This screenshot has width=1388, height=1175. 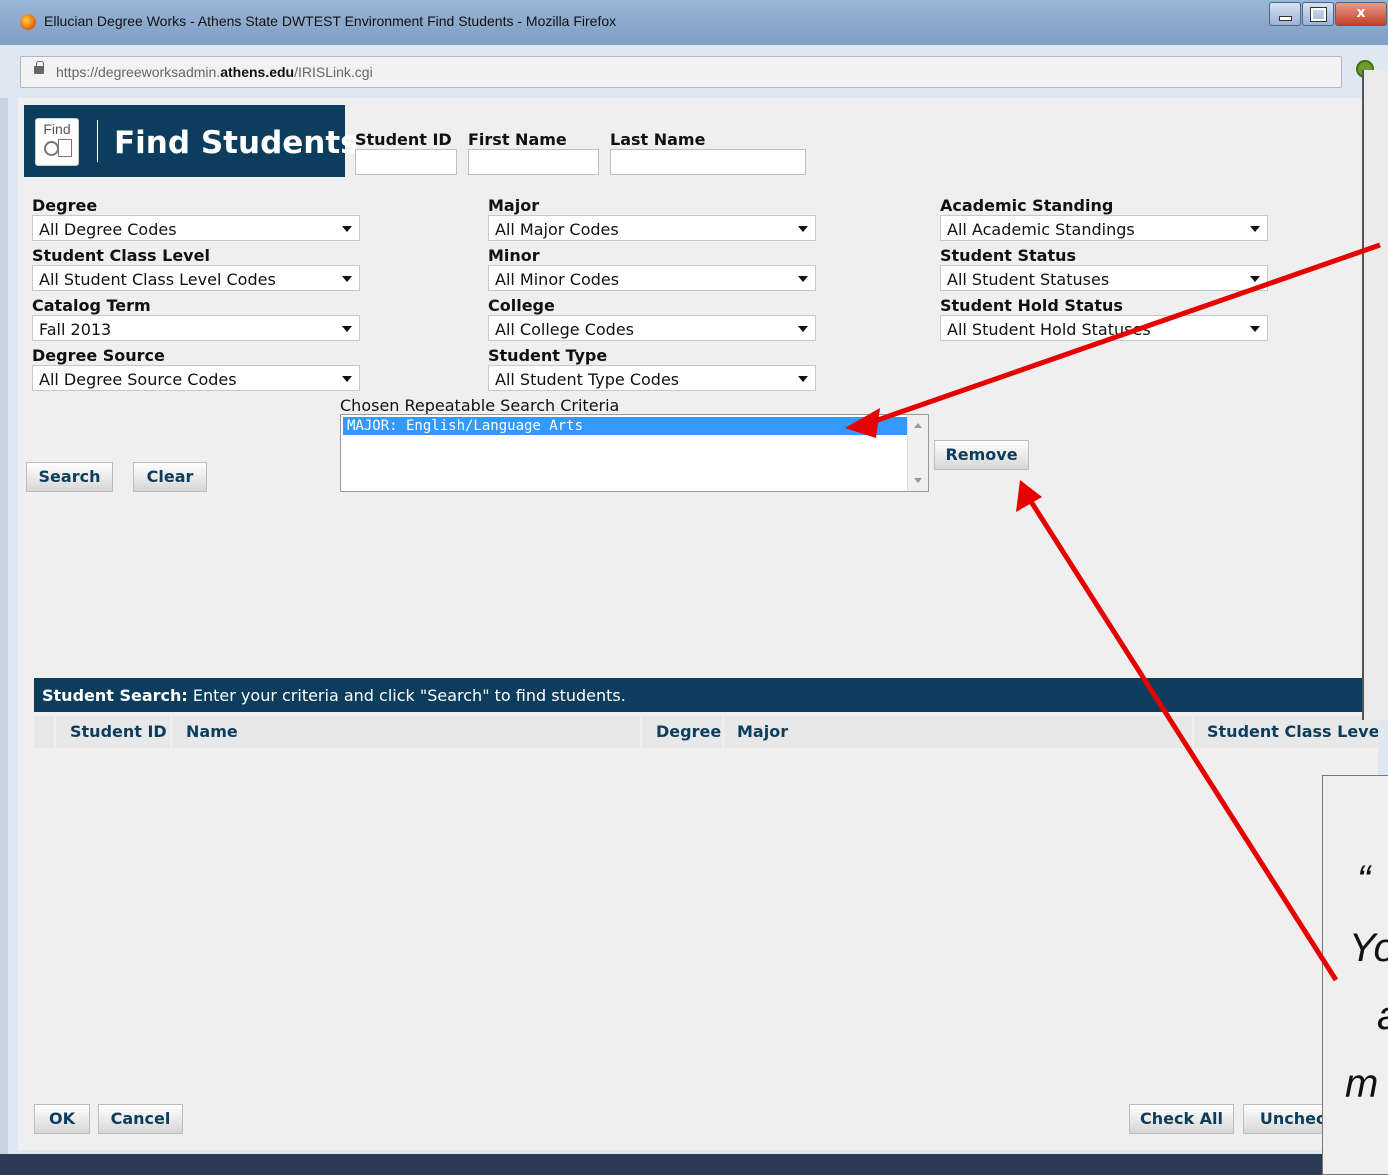 I want to click on arrow-to-remove, so click(x=1183, y=740).